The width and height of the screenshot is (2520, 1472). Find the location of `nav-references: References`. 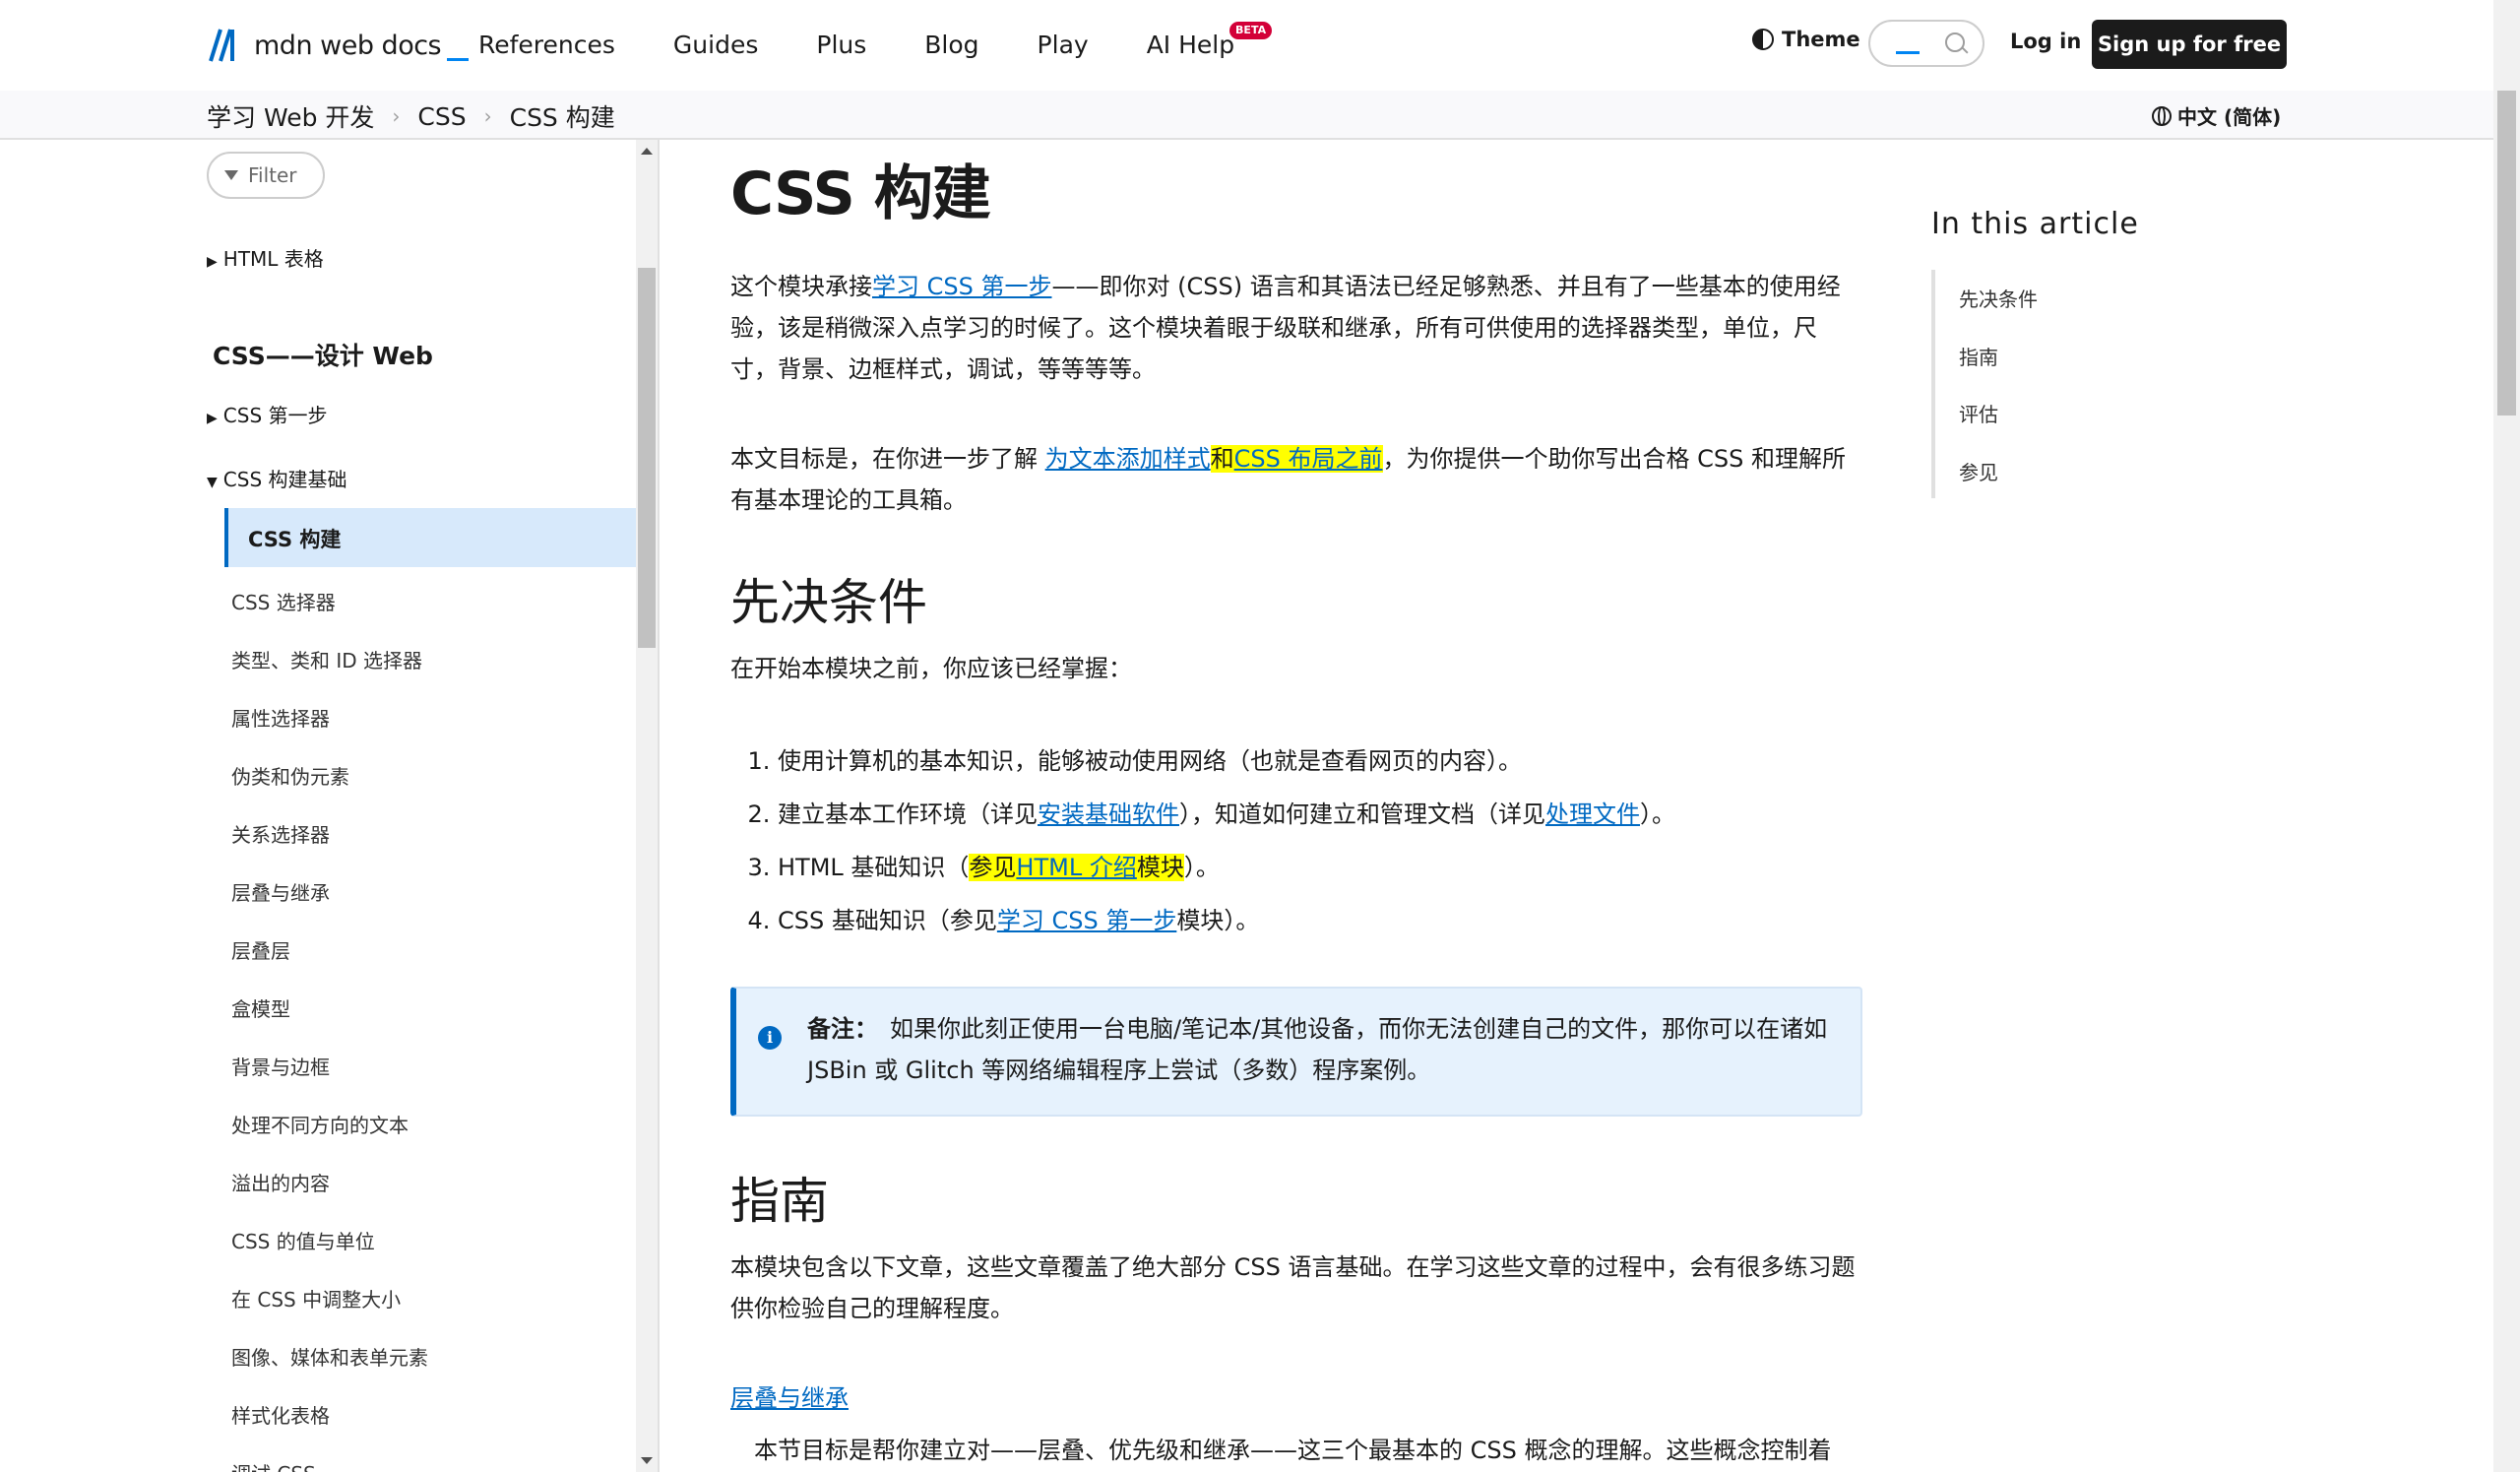

nav-references: References is located at coordinates (546, 45).